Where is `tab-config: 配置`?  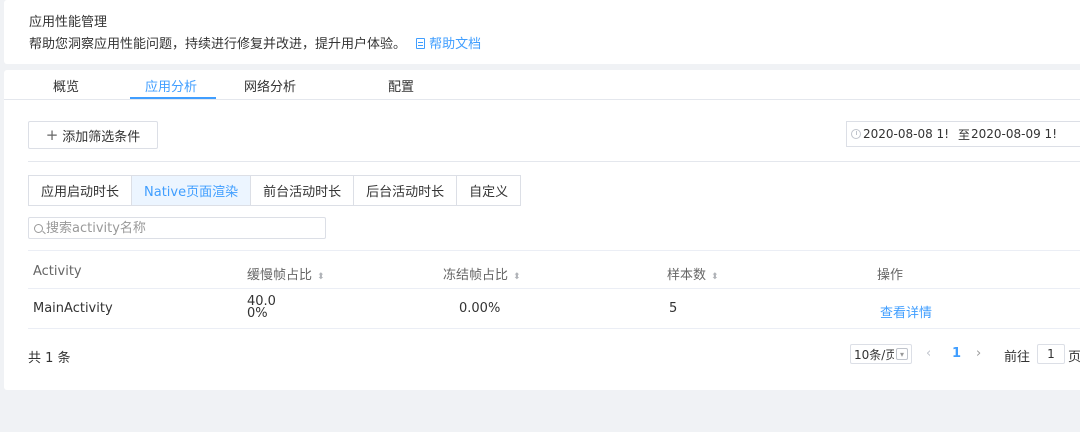
tab-config: 配置 is located at coordinates (401, 85).